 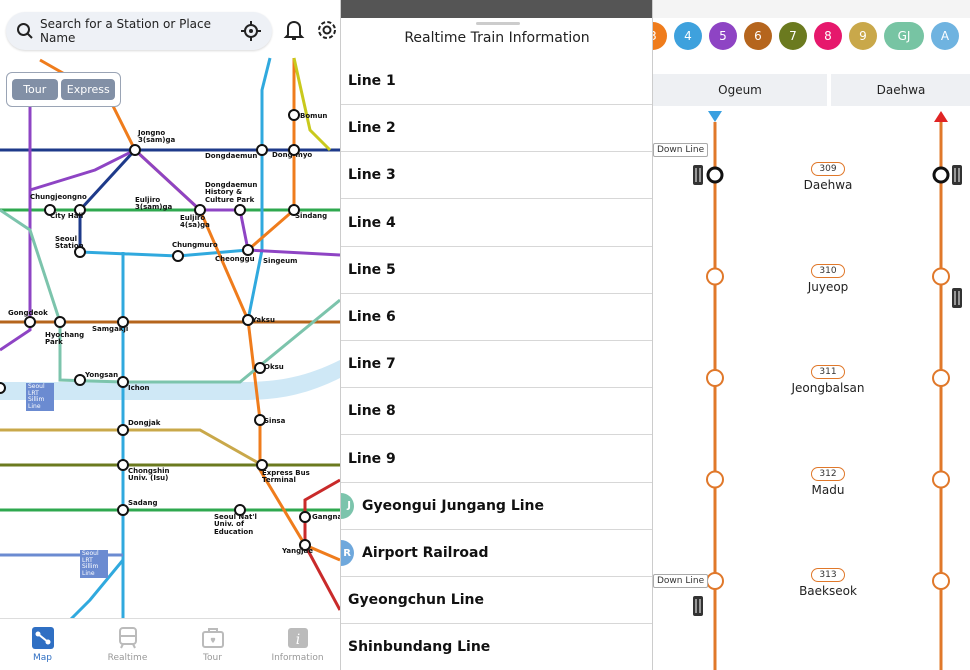 I want to click on map-station-label: Express Bus Terminal, so click(x=290, y=477).